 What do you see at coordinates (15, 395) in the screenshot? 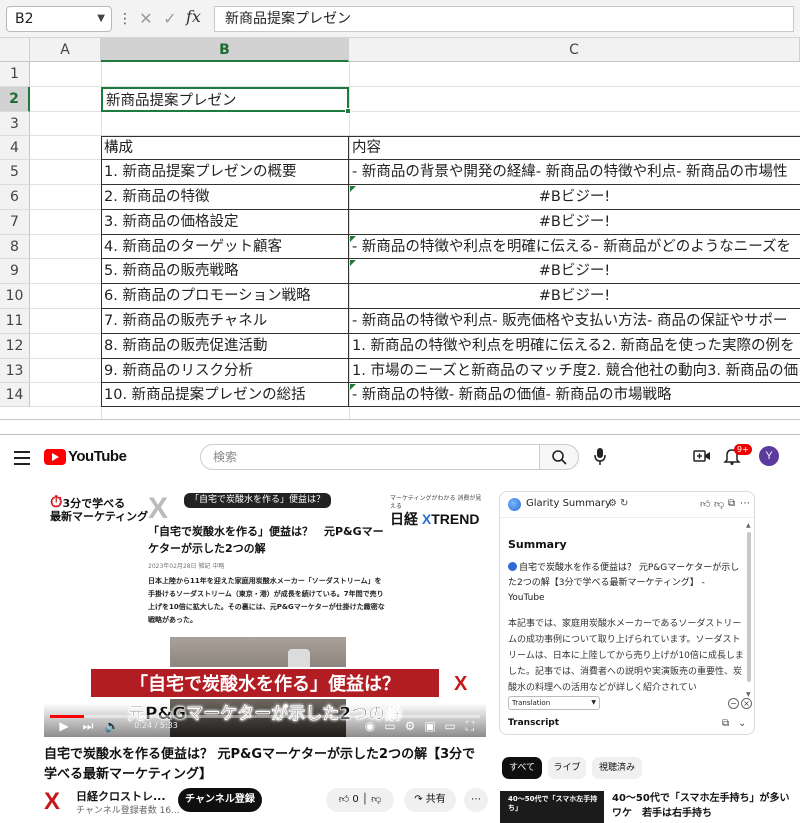
I see `row-header-14: 14` at bounding box center [15, 395].